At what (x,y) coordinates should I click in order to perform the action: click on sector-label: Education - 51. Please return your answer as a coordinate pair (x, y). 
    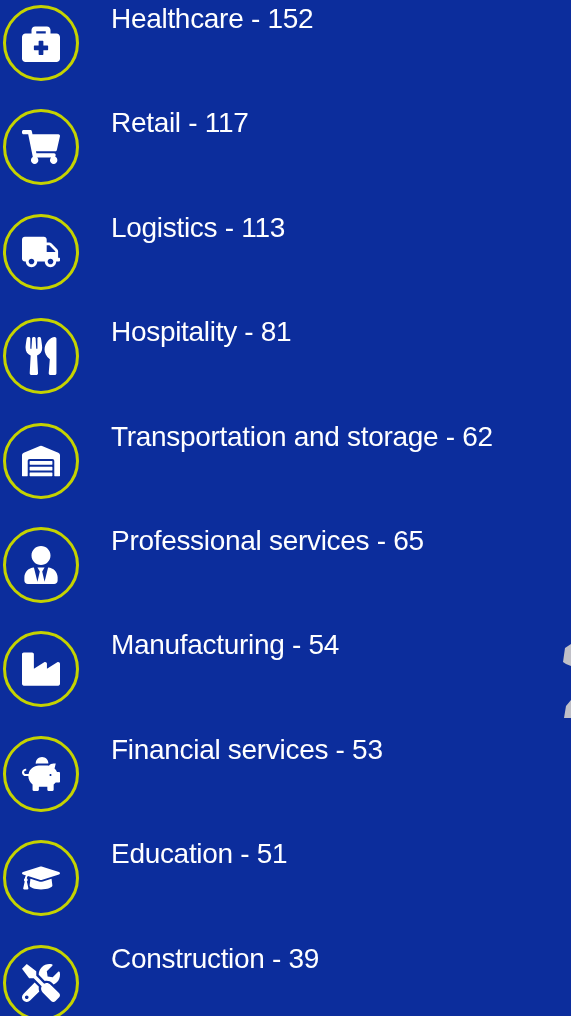
    Looking at the image, I should click on (199, 854).